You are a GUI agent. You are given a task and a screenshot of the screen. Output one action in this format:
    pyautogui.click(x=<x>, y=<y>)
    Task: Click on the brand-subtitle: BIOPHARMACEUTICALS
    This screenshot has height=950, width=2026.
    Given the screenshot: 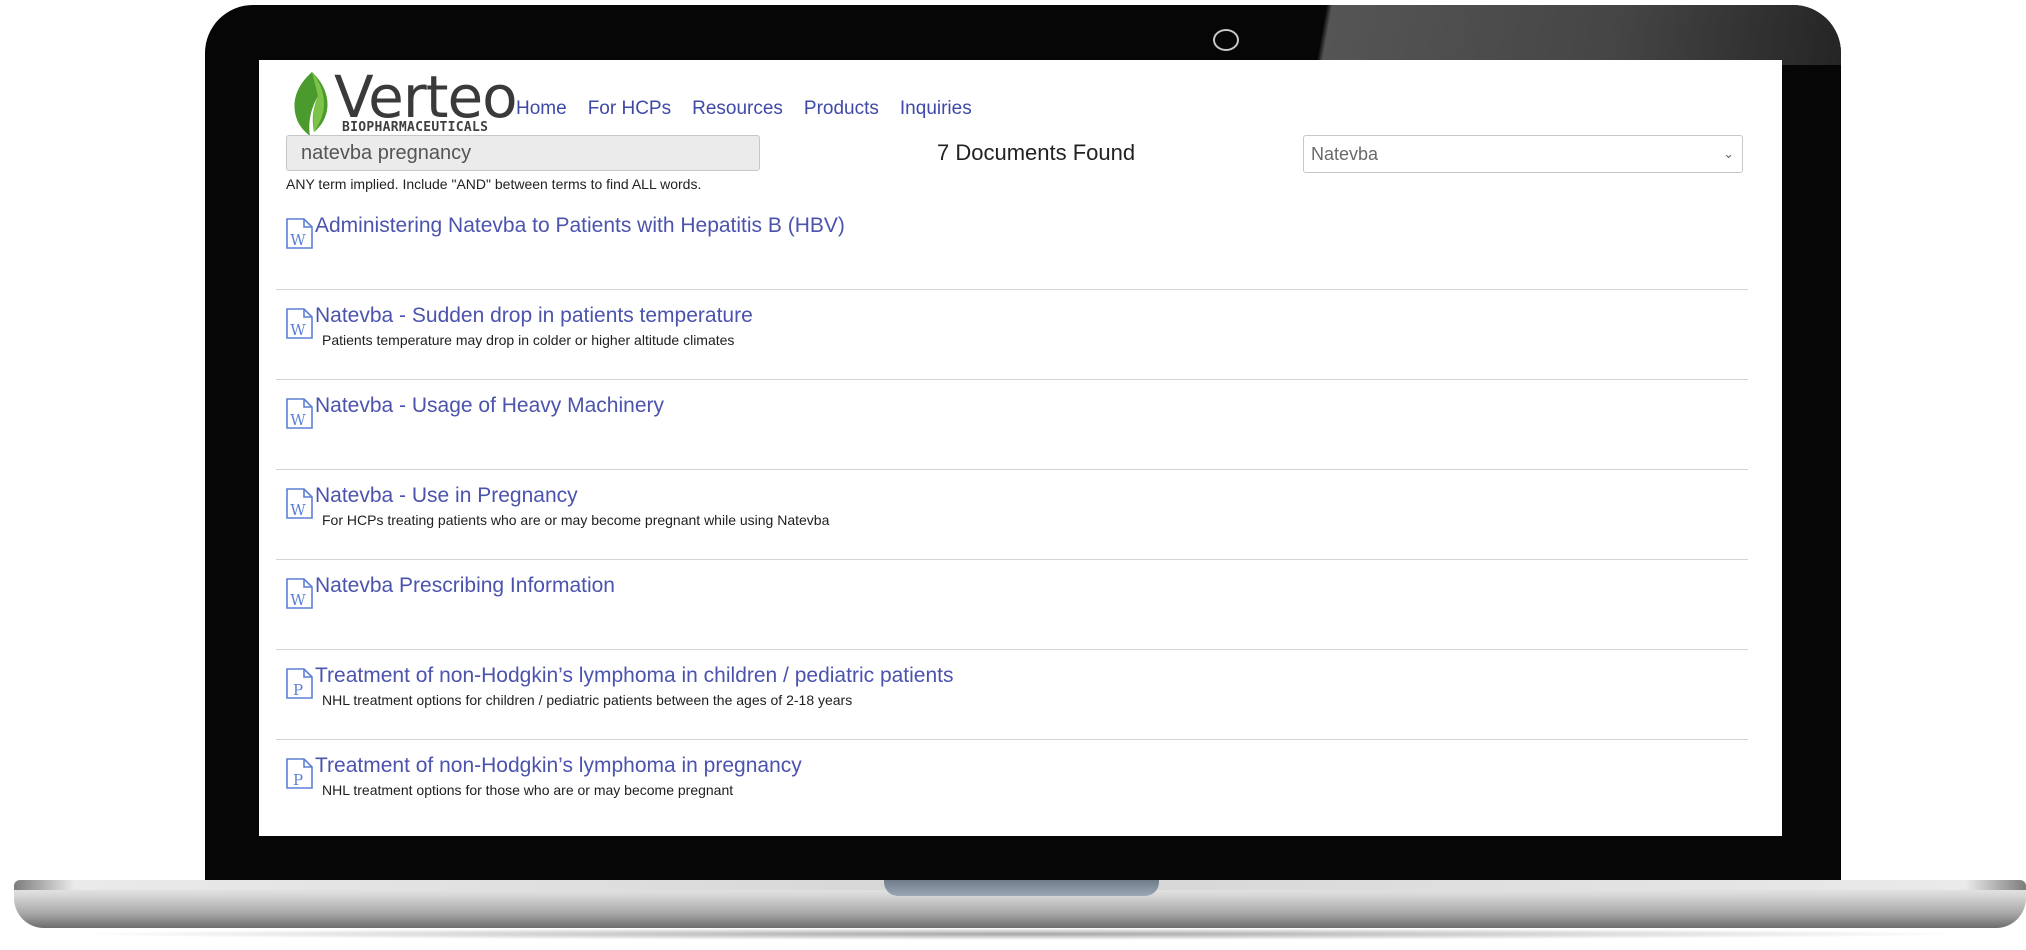 What is the action you would take?
    pyautogui.click(x=415, y=127)
    